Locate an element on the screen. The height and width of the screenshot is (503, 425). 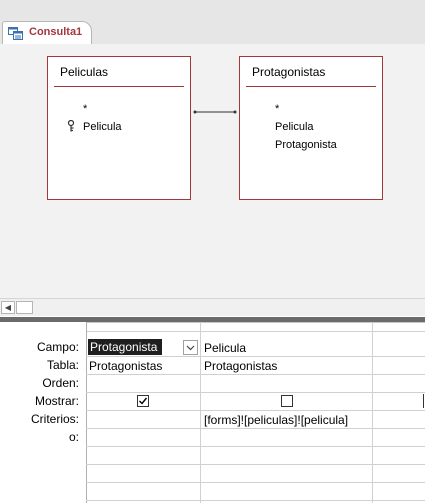
checkmark-icon is located at coordinates (143, 401).